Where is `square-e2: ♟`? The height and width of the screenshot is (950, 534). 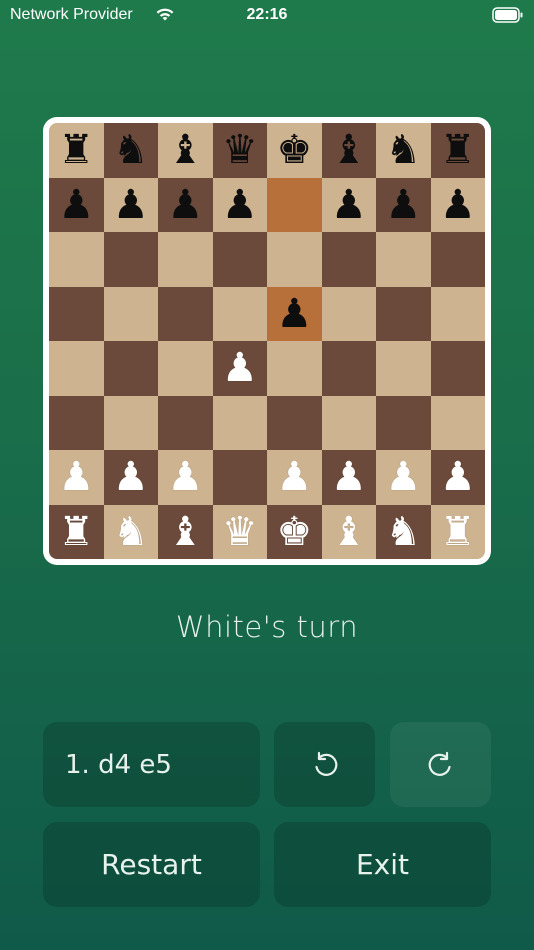 square-e2: ♟ is located at coordinates (294, 477).